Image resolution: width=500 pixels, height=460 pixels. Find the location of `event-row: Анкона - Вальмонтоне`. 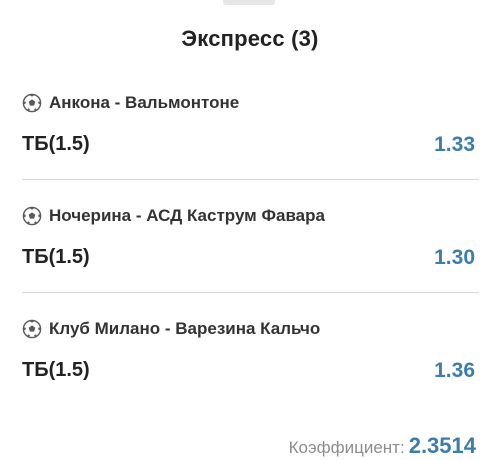

event-row: Анкона - Вальмонтоне is located at coordinates (130, 103).